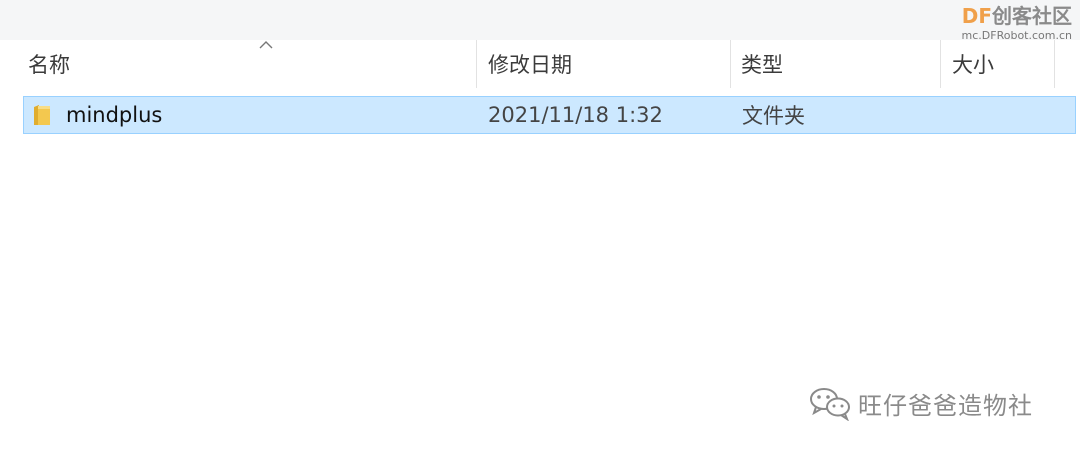 The width and height of the screenshot is (1080, 451). Describe the element at coordinates (762, 65) in the screenshot. I see `column-header-label: 类型` at that location.